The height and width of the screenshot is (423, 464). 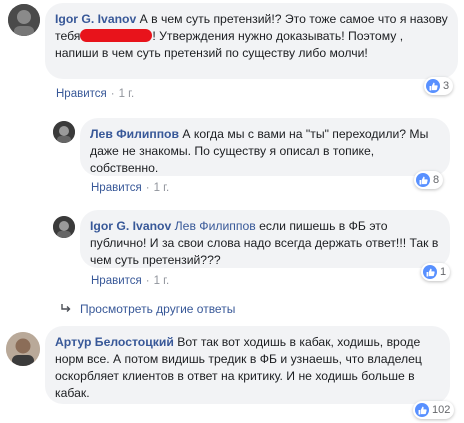 I want to click on mention-link: Лев Филиппов, so click(x=215, y=226).